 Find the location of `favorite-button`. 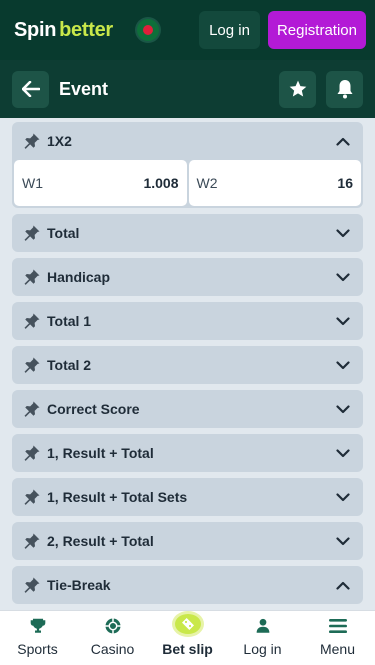

favorite-button is located at coordinates (297, 89).